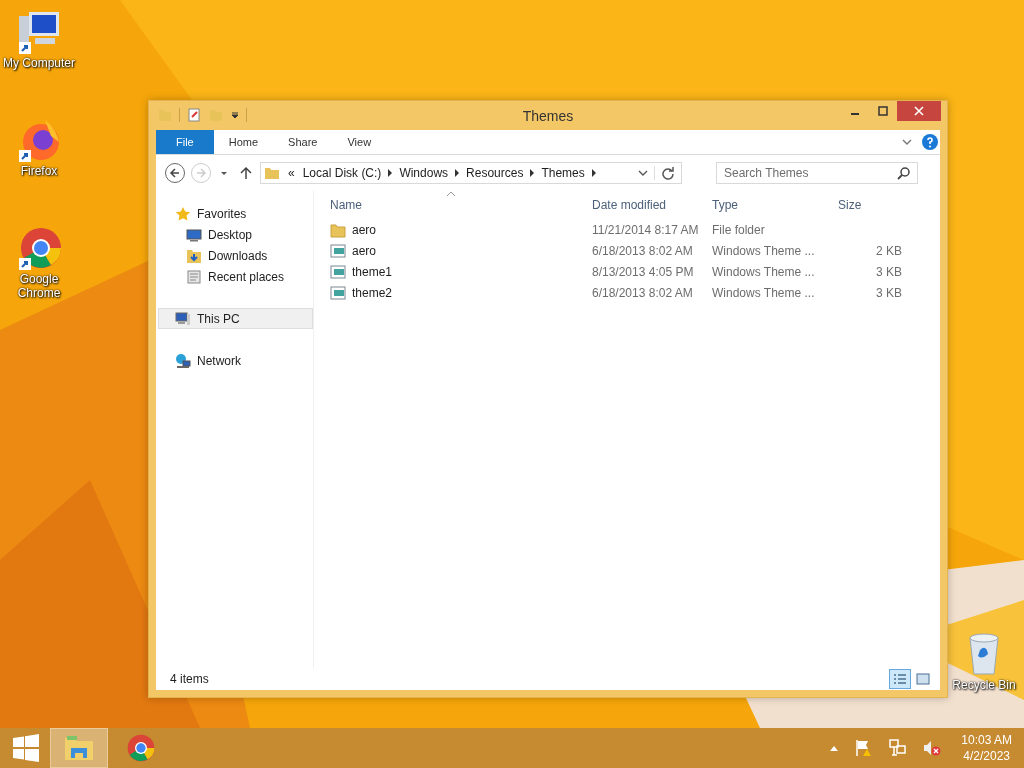  What do you see at coordinates (904, 173) in the screenshot?
I see `search-icon` at bounding box center [904, 173].